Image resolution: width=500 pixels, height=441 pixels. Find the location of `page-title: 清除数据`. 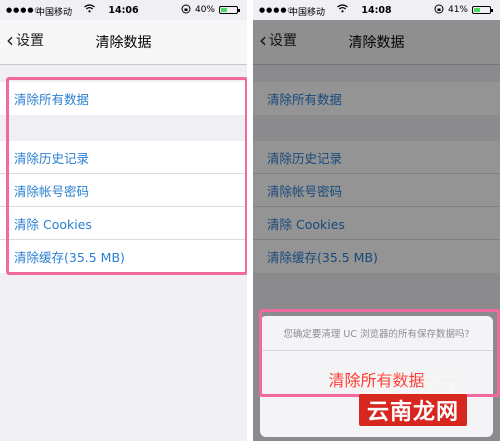

page-title: 清除数据 is located at coordinates (123, 43).